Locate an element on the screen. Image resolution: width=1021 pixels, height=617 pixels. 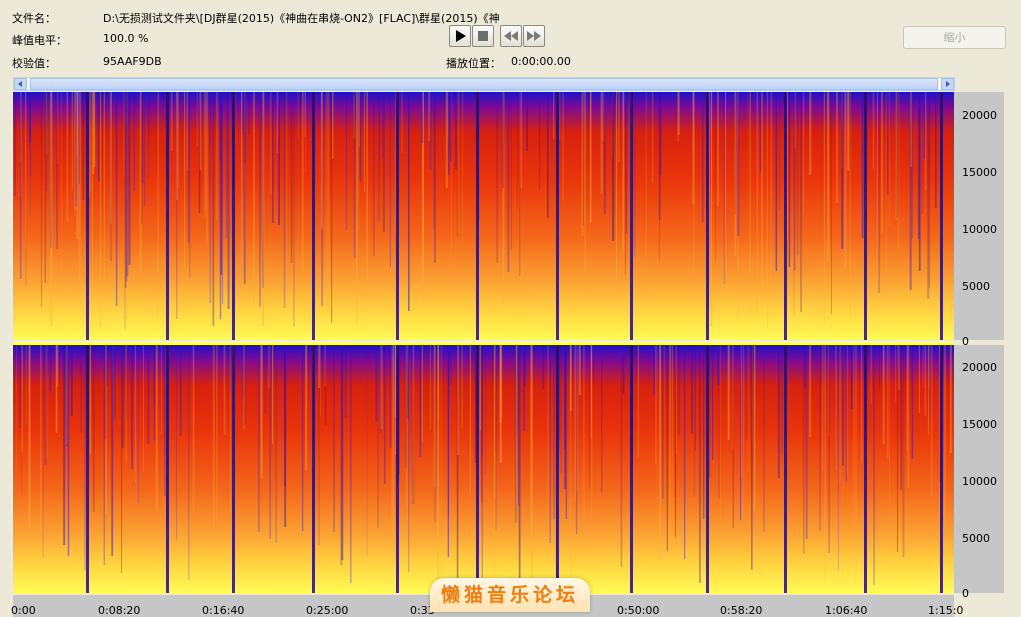
fast-forward-button is located at coordinates (534, 36).